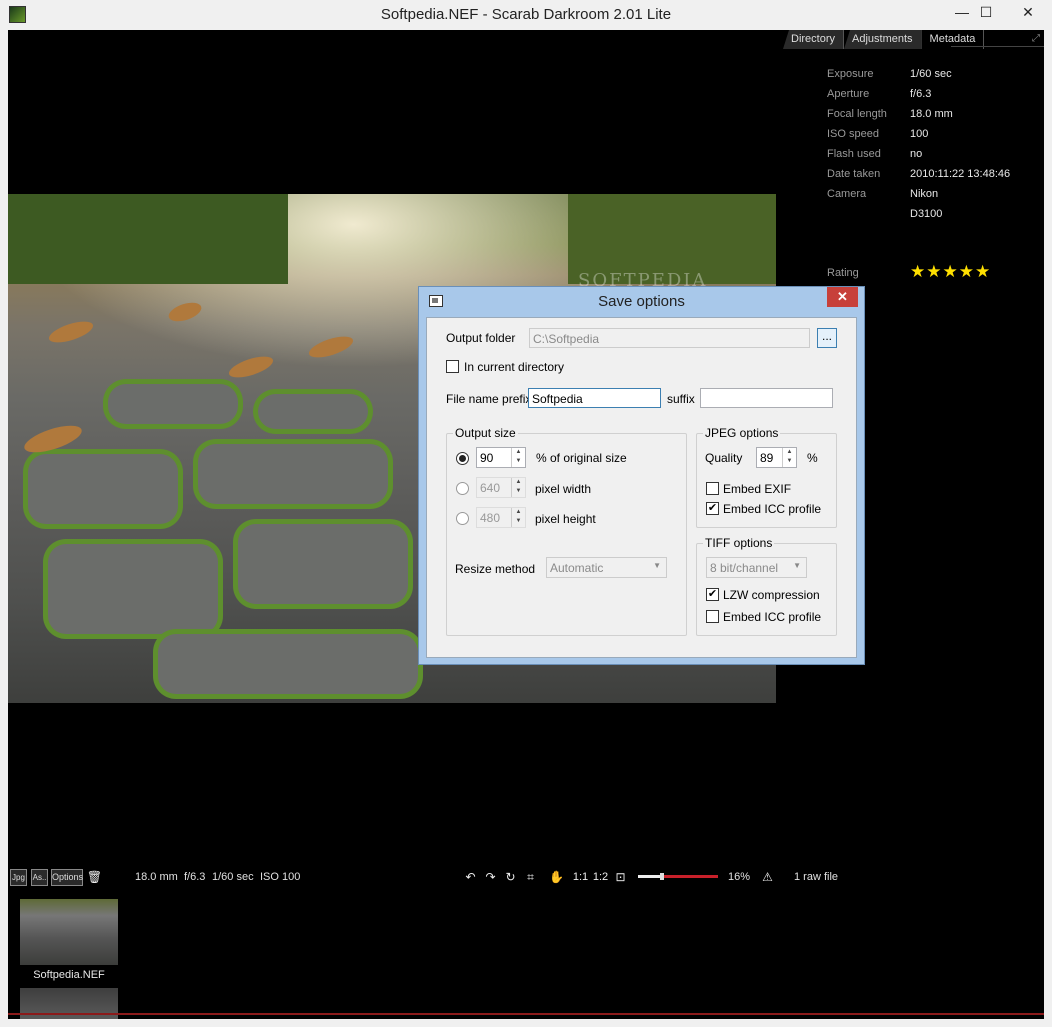  I want to click on rating-stars: ★★★★★, so click(950, 272).